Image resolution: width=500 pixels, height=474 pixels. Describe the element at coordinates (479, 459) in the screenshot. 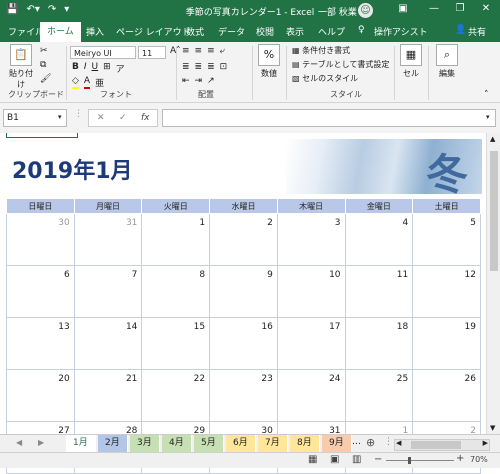

I see `zoom-level: 70%` at that location.